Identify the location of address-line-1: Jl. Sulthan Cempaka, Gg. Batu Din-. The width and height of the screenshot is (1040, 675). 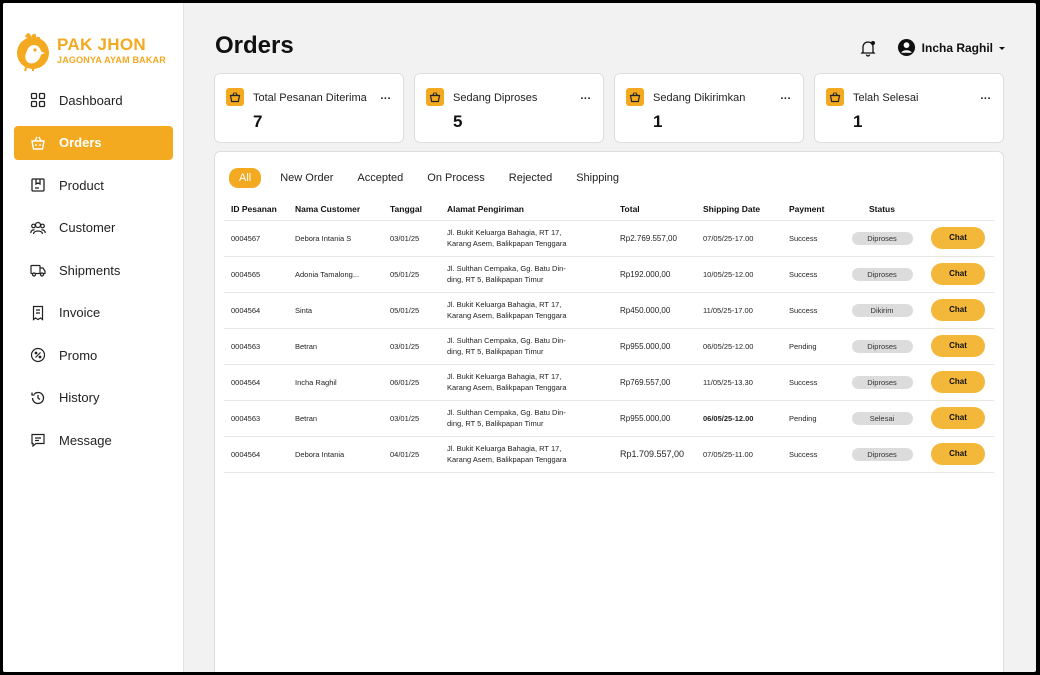
(506, 340).